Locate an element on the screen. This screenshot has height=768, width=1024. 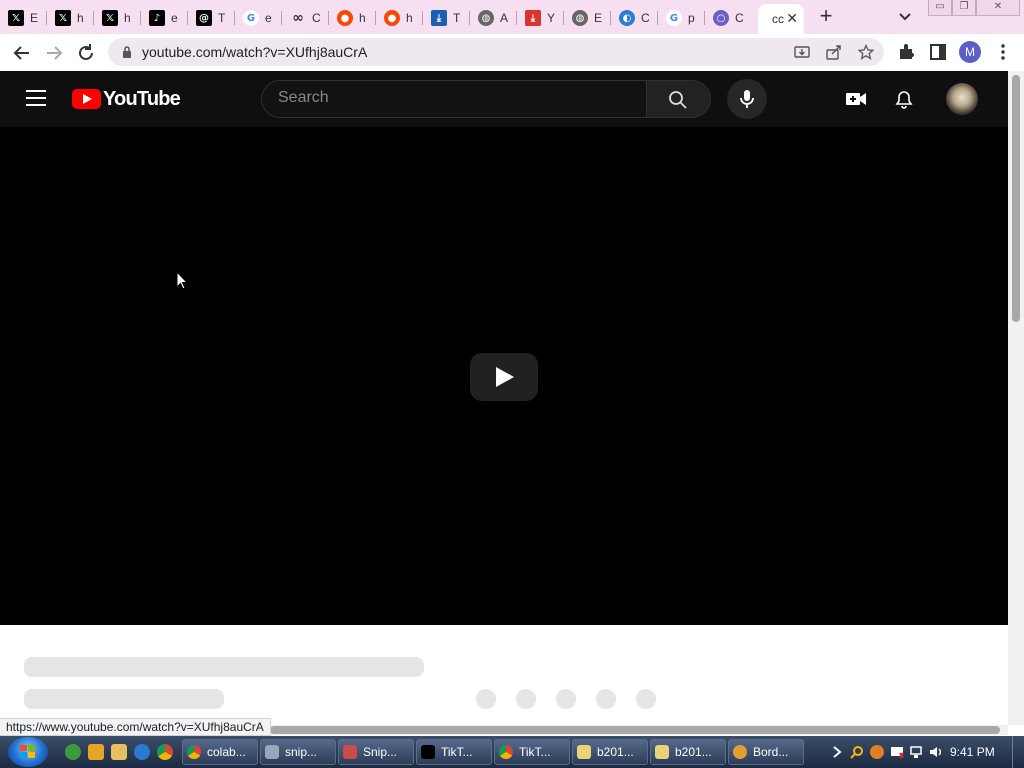
vertical-scroll-thumb is located at coordinates (1016, 198).